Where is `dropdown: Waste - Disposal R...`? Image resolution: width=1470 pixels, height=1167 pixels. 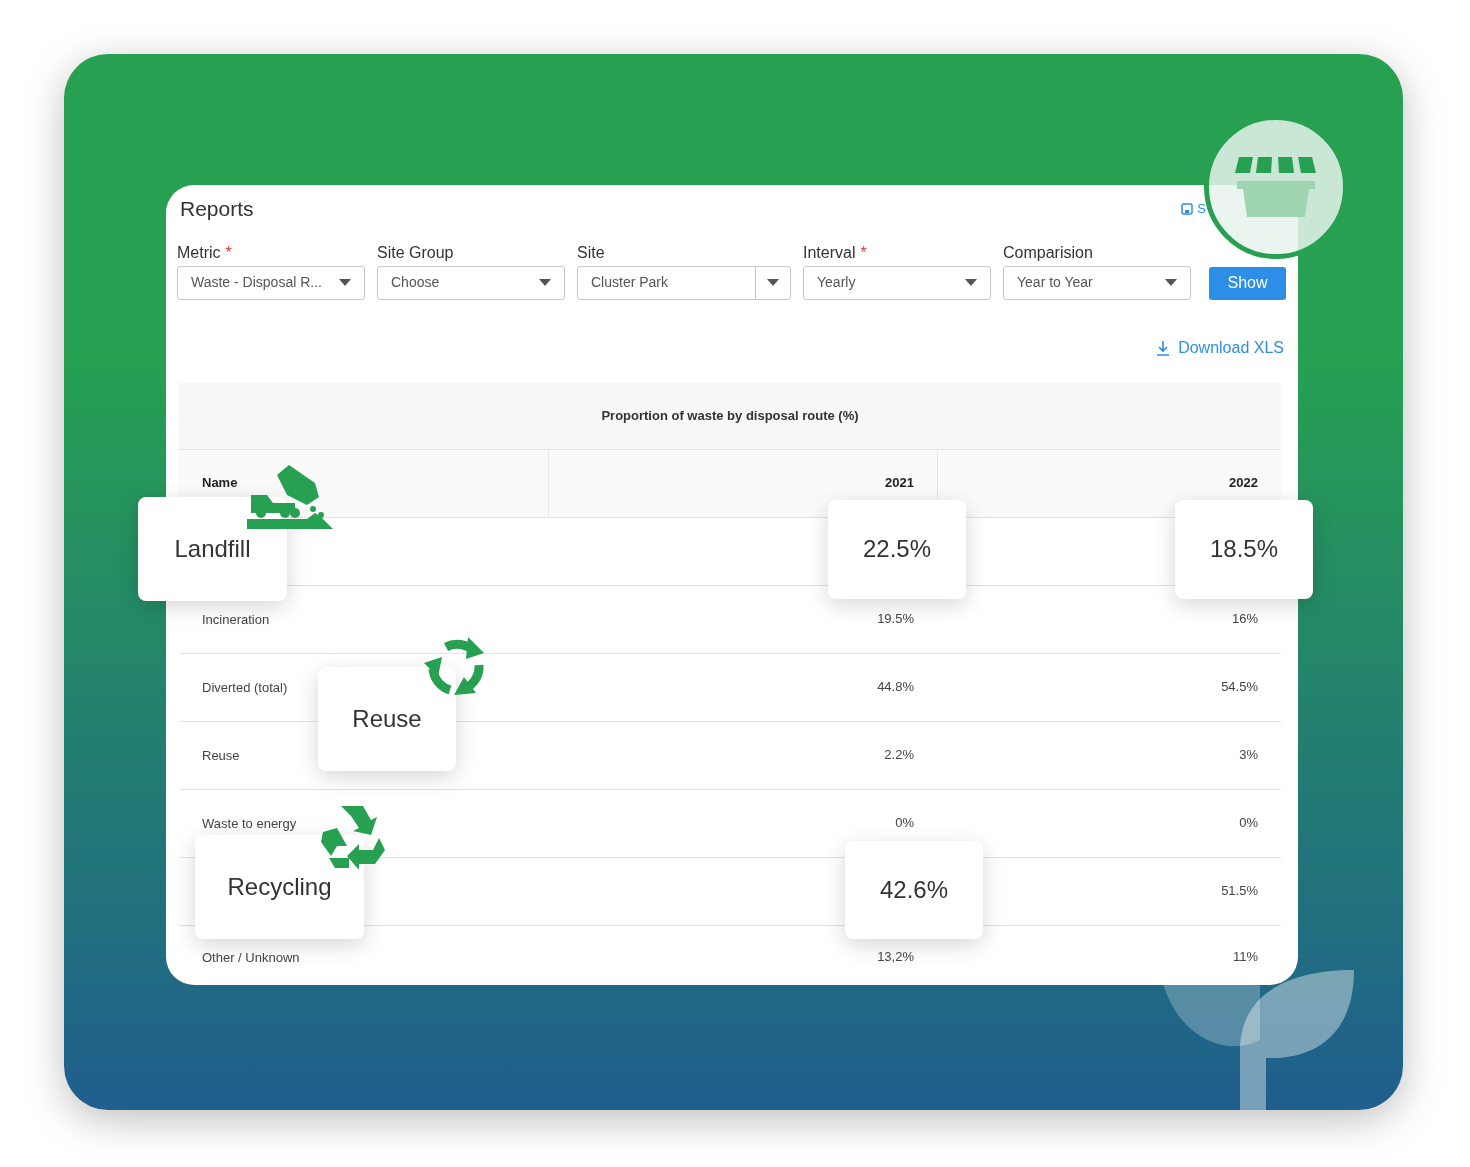 dropdown: Waste - Disposal R... is located at coordinates (271, 282).